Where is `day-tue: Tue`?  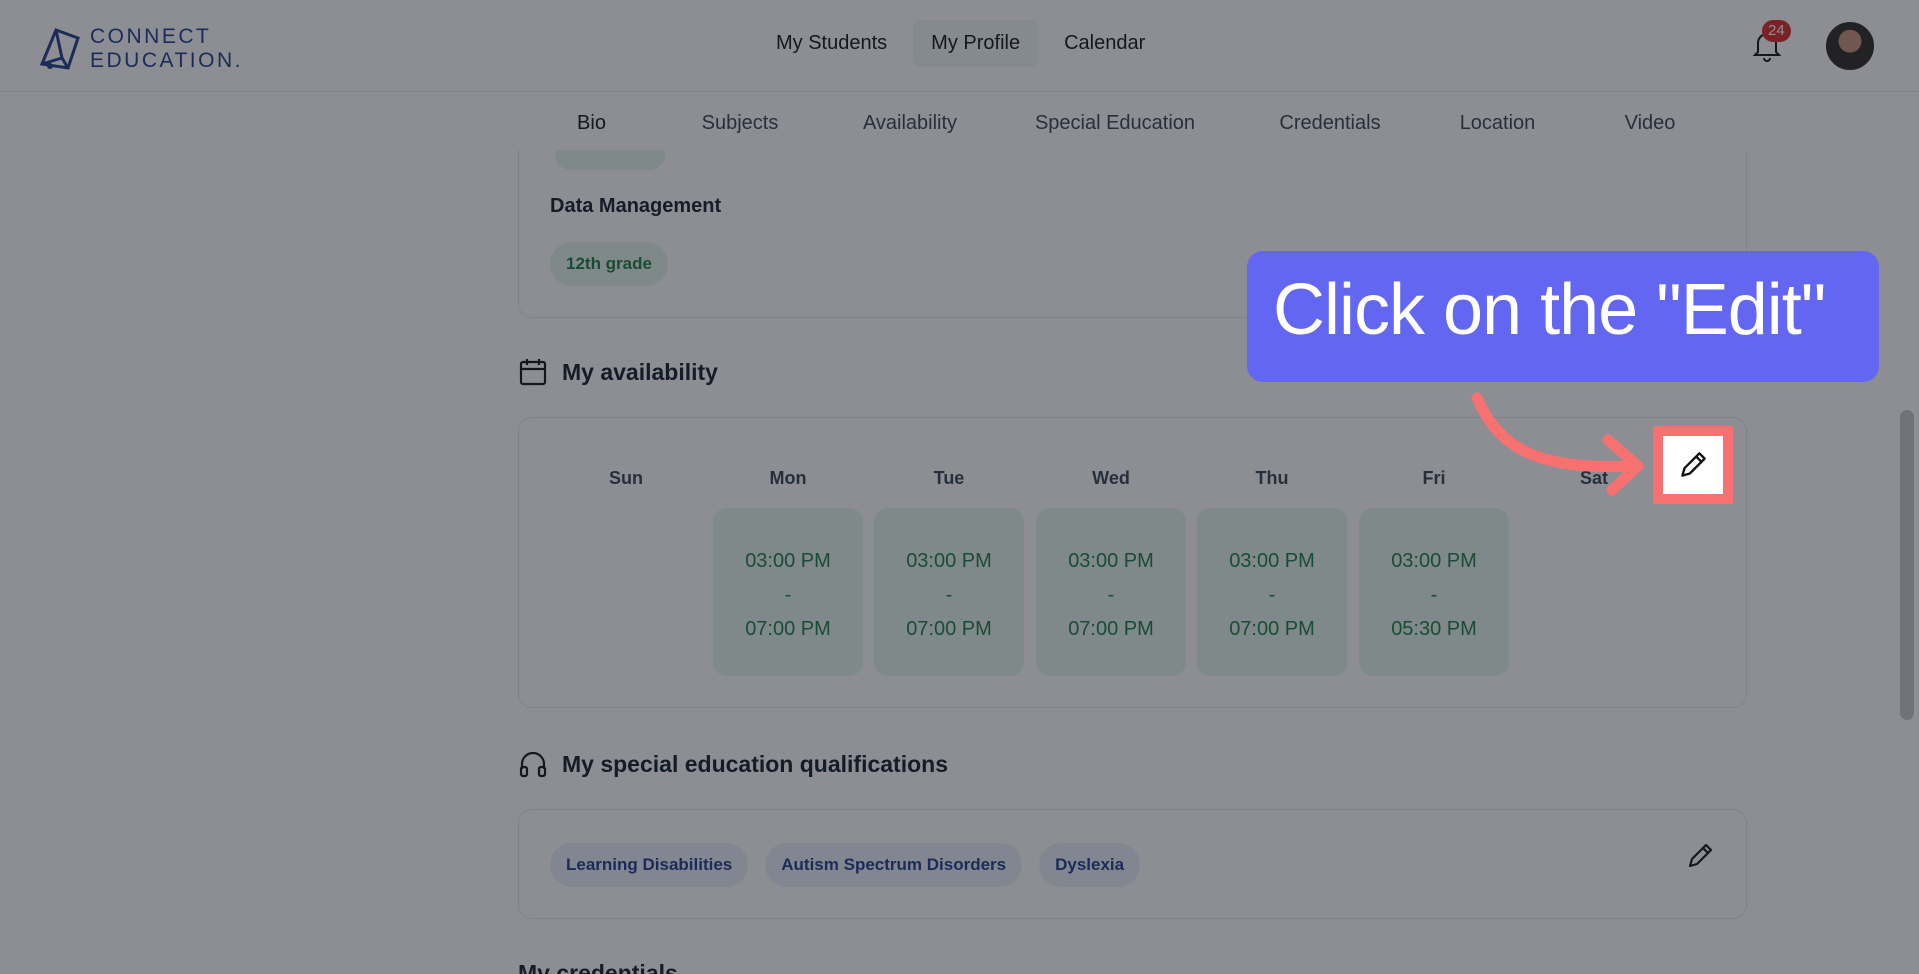
day-tue: Tue is located at coordinates (949, 478).